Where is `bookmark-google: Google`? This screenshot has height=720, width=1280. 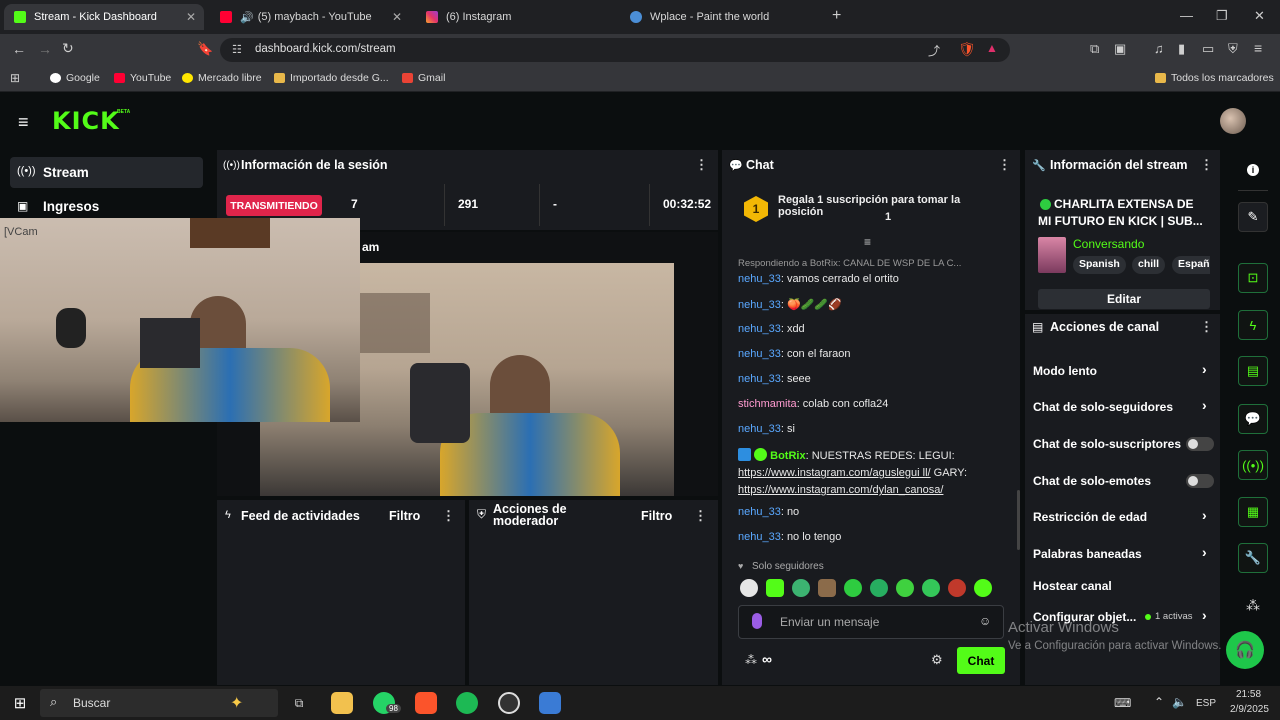
bookmark-google: Google is located at coordinates (75, 78).